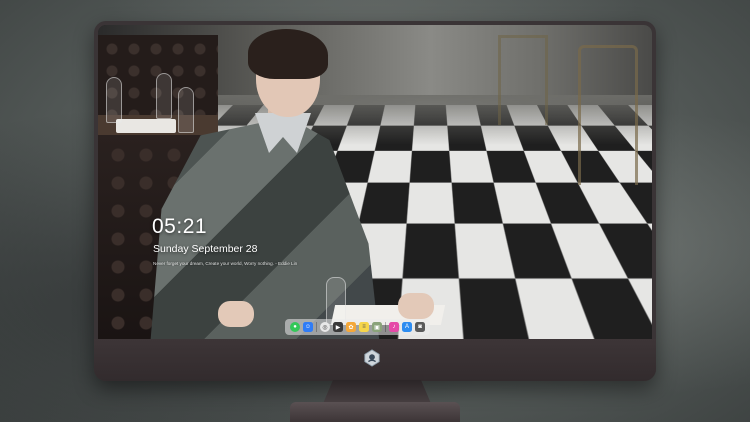 The image size is (750, 422). Describe the element at coordinates (364, 327) in the screenshot. I see `notes-icon: ≡` at that location.